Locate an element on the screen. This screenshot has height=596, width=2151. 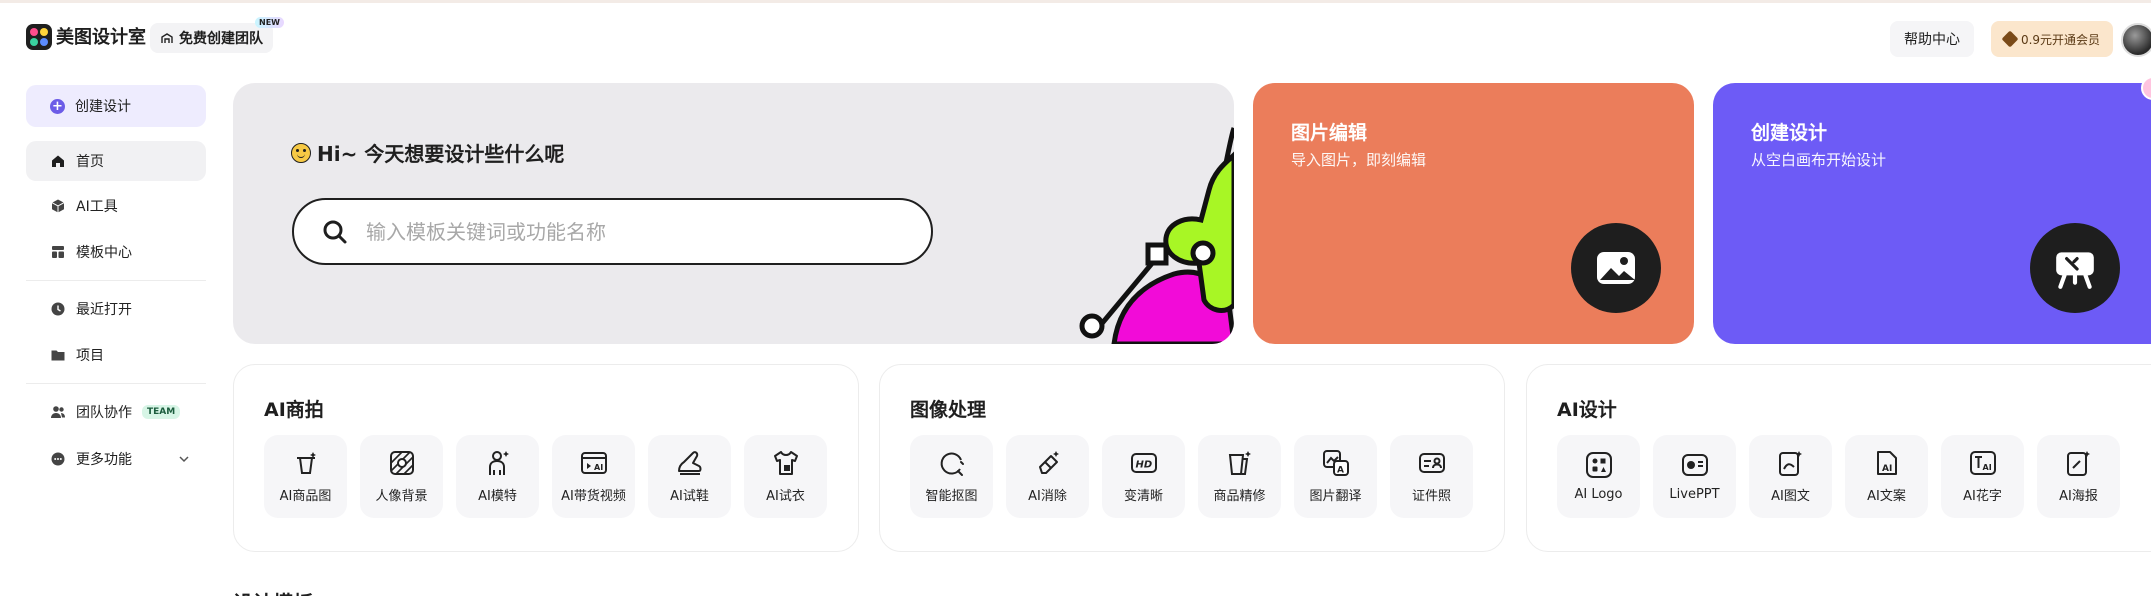
svg-text: A is located at coordinates (1340, 471).